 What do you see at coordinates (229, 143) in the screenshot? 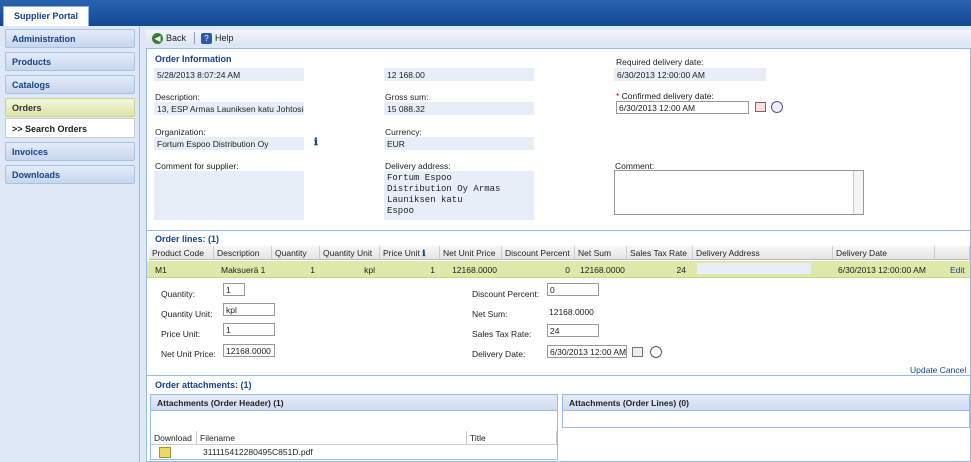
I see `organization-value: Fortum Espoo Distribution Oy` at bounding box center [229, 143].